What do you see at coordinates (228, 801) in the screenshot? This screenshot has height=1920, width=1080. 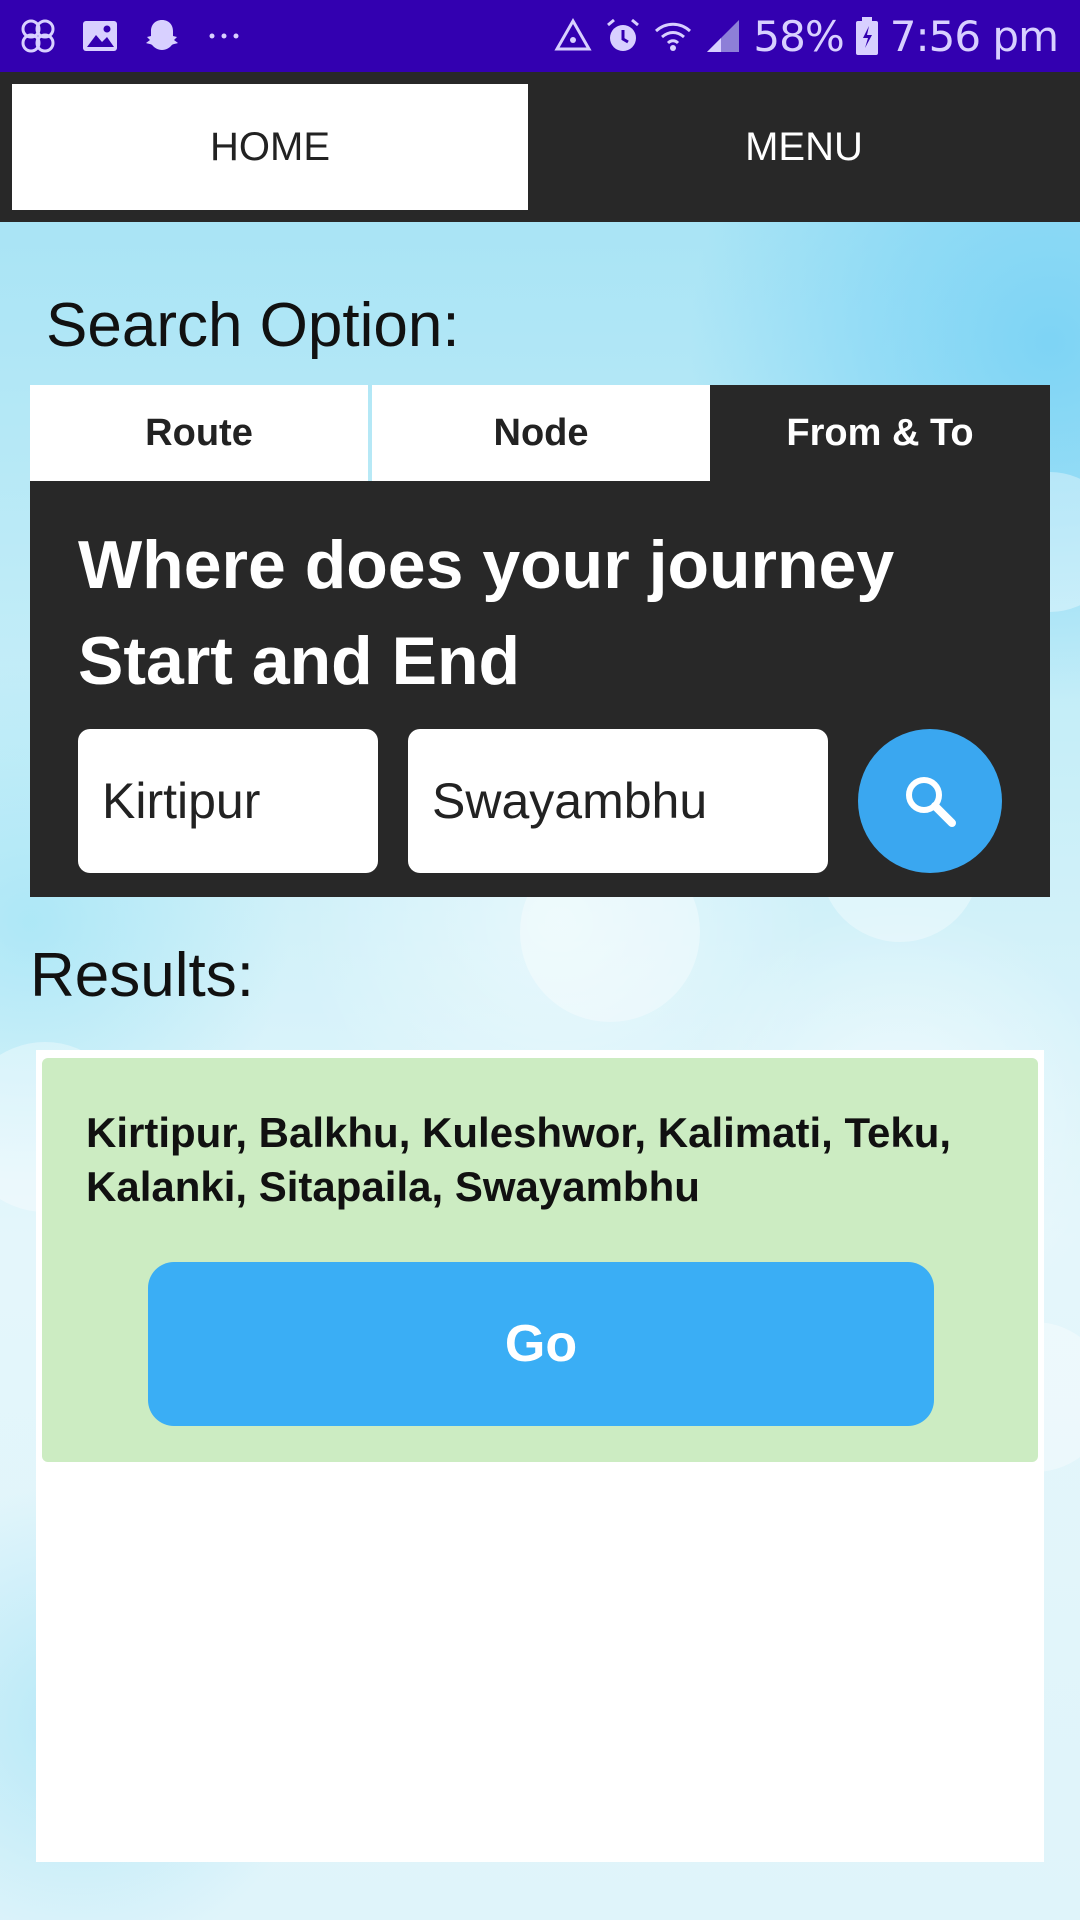 I see `from-input` at bounding box center [228, 801].